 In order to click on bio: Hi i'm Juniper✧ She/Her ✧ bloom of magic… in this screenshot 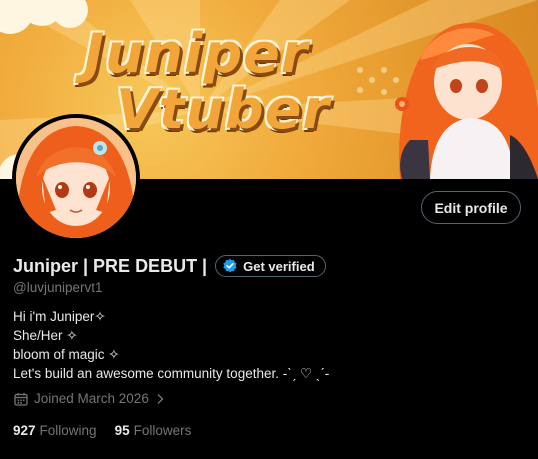, I will do `click(171, 345)`.